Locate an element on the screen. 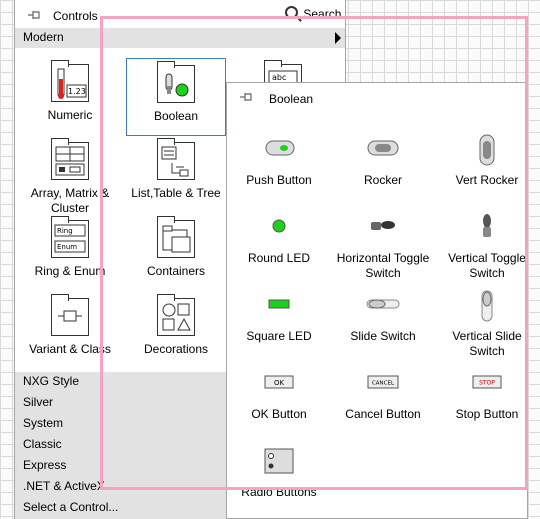 The width and height of the screenshot is (540, 519). vert-rocker-icon is located at coordinates (487, 150).